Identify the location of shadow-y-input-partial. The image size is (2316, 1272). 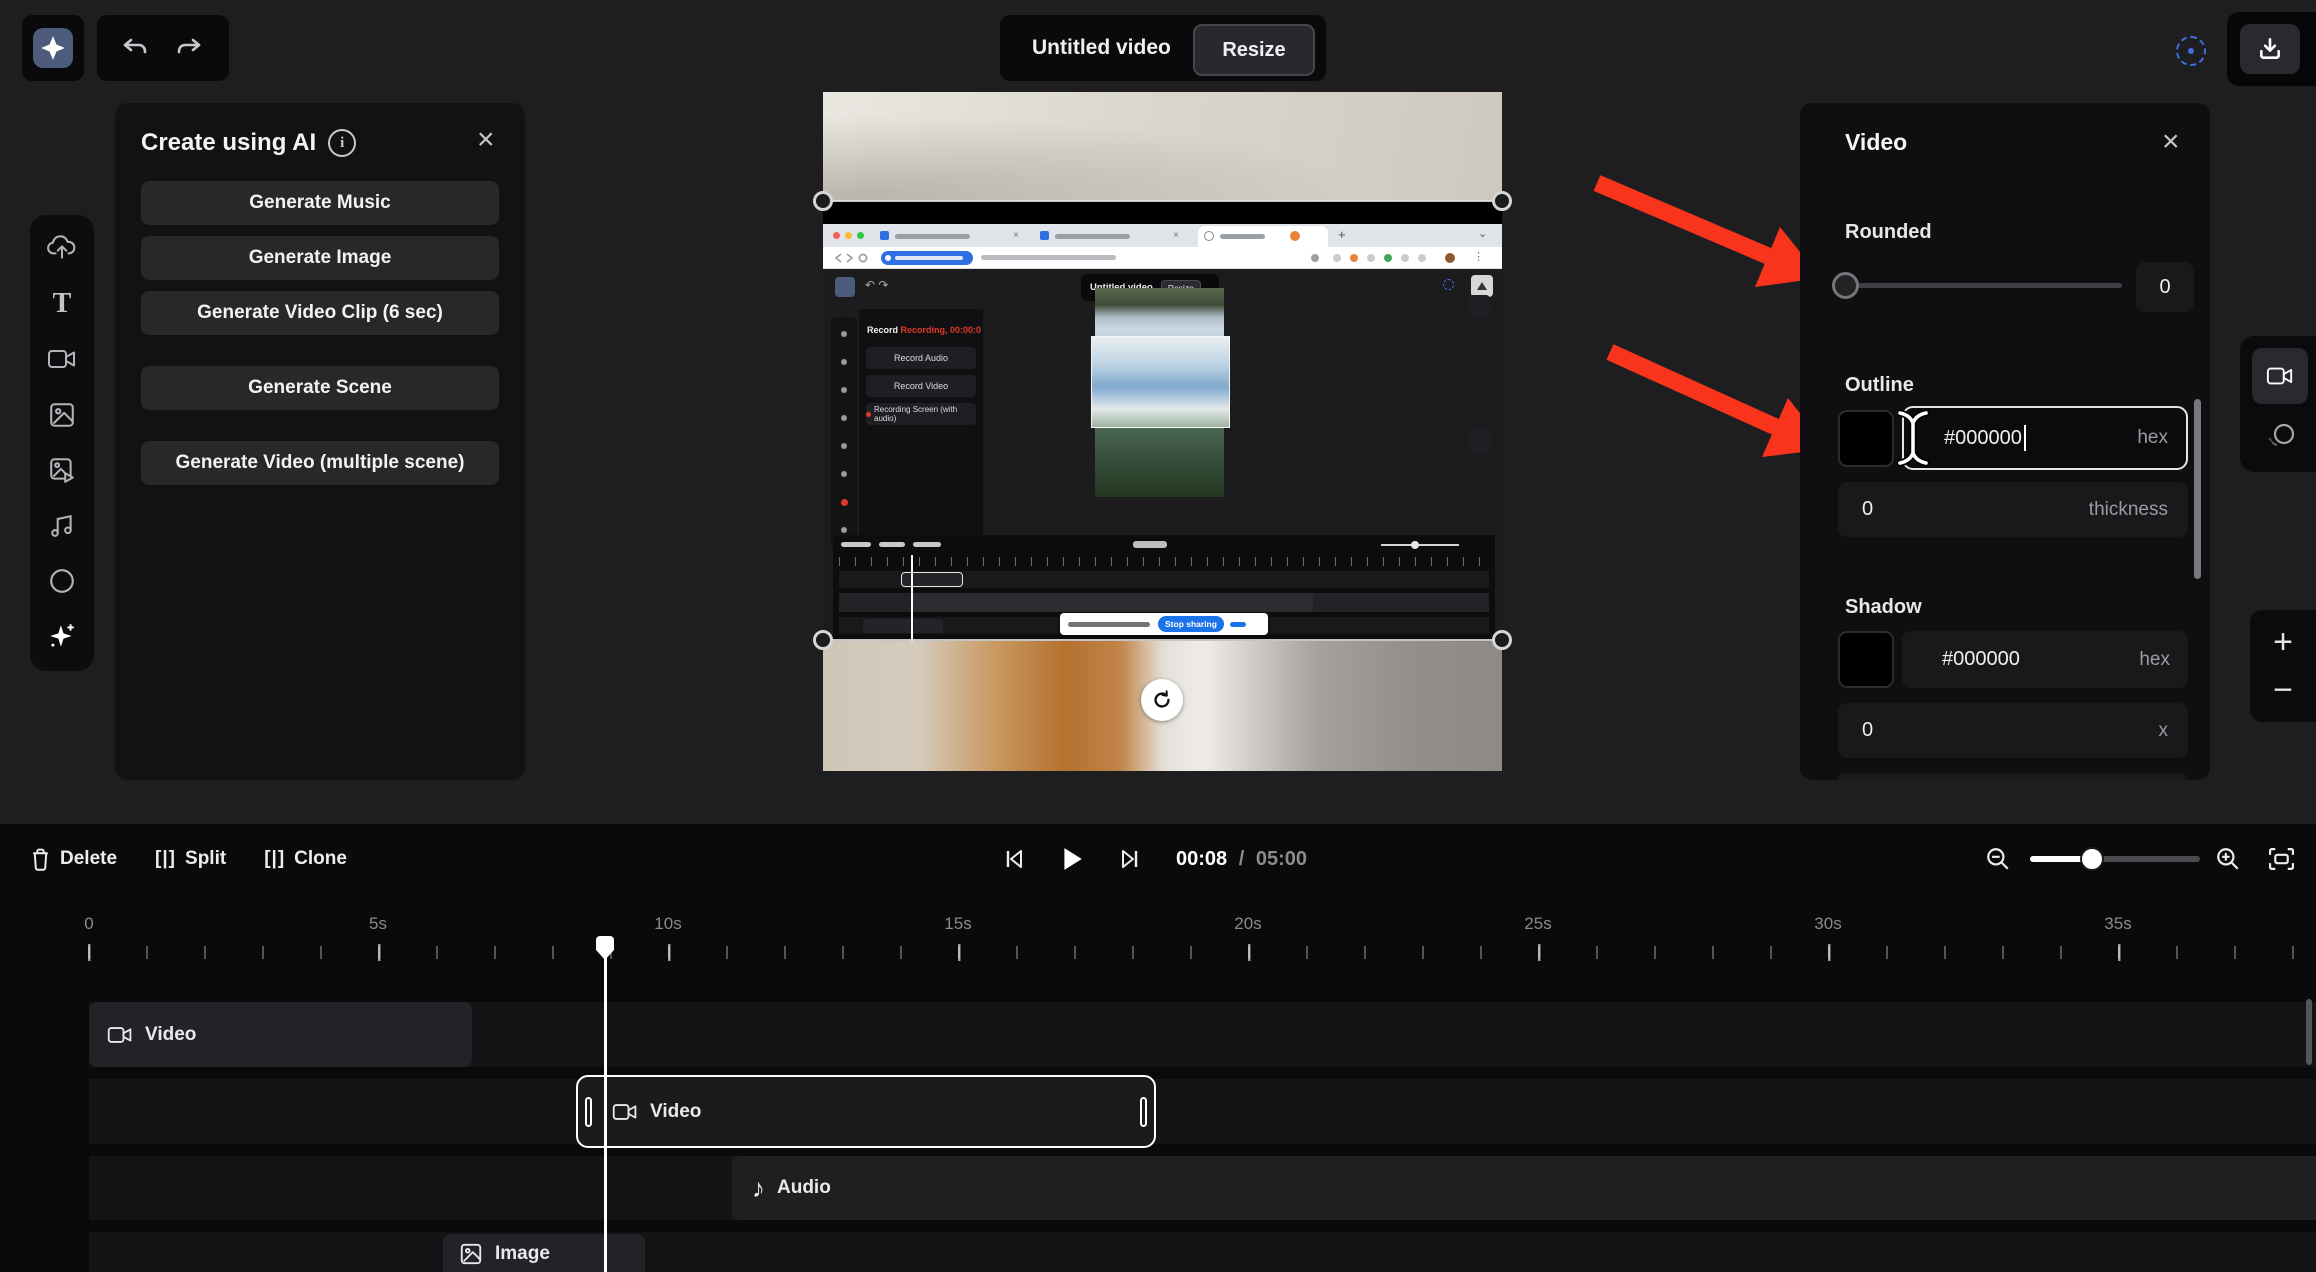
(2013, 776).